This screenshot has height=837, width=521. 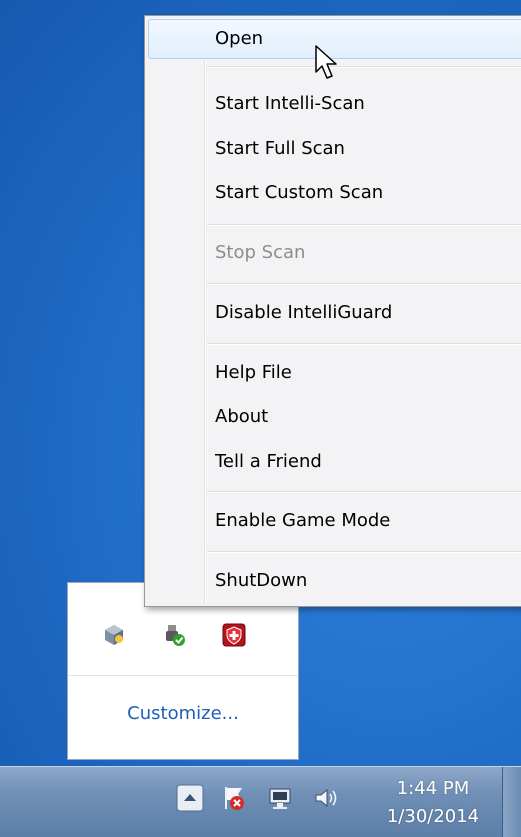 What do you see at coordinates (253, 372) in the screenshot?
I see `menu-item-label: Help File` at bounding box center [253, 372].